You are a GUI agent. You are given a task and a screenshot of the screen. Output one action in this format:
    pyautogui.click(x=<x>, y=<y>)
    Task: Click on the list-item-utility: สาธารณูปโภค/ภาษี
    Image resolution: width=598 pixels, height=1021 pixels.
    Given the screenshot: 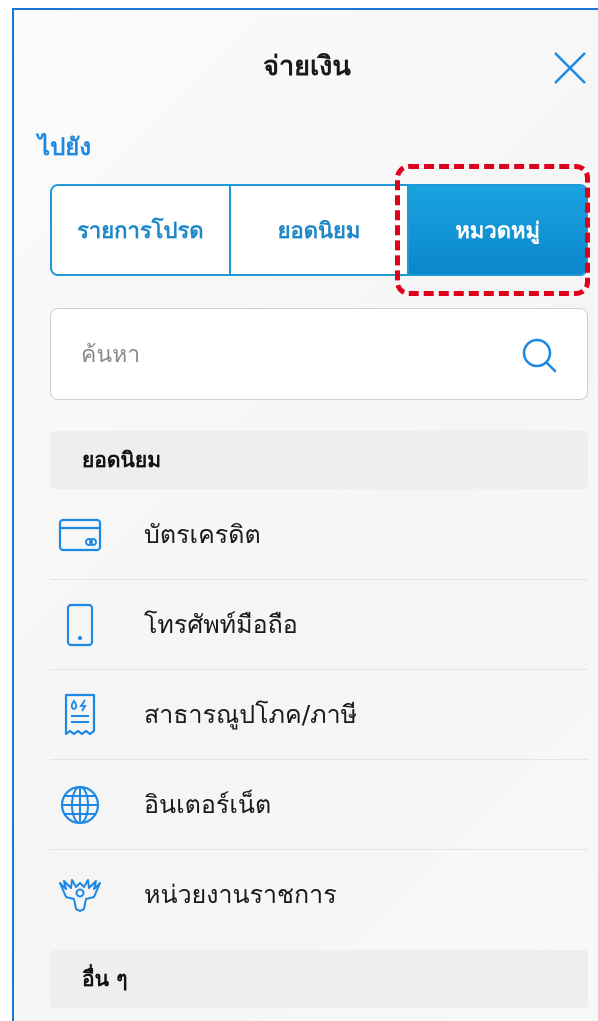 What is the action you would take?
    pyautogui.click(x=319, y=715)
    